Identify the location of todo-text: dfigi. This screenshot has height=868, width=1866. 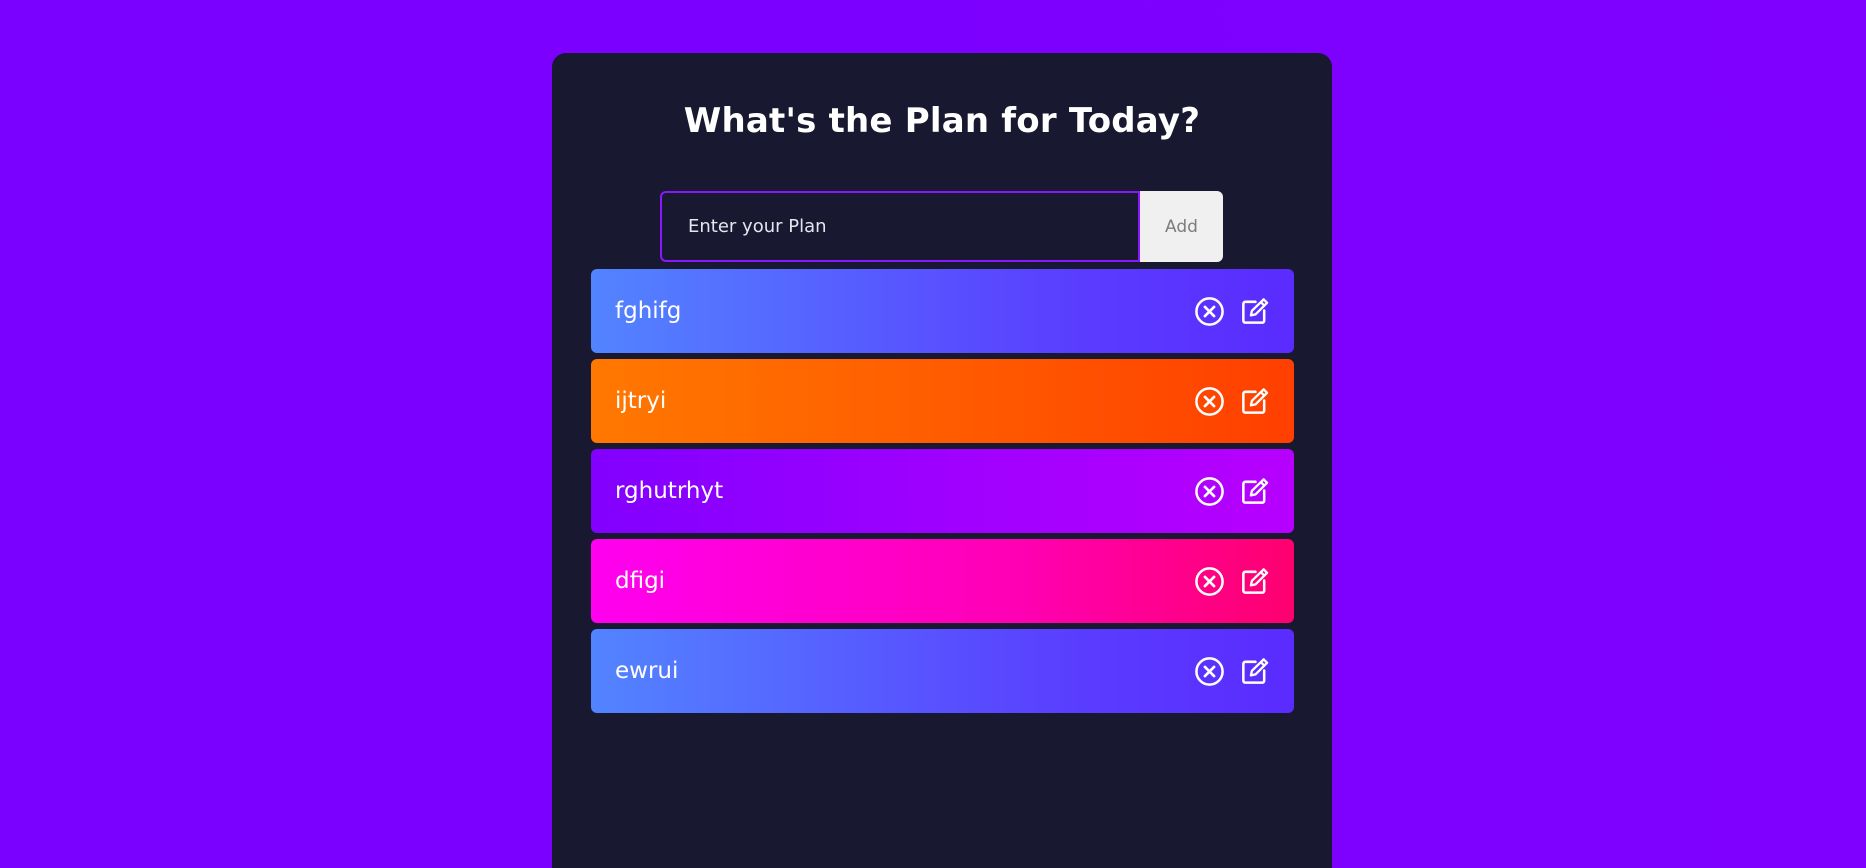
(640, 581).